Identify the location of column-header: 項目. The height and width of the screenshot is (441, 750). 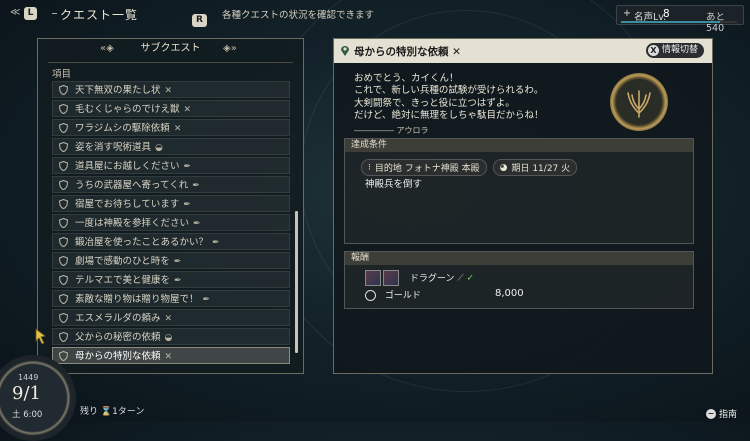
(62, 74).